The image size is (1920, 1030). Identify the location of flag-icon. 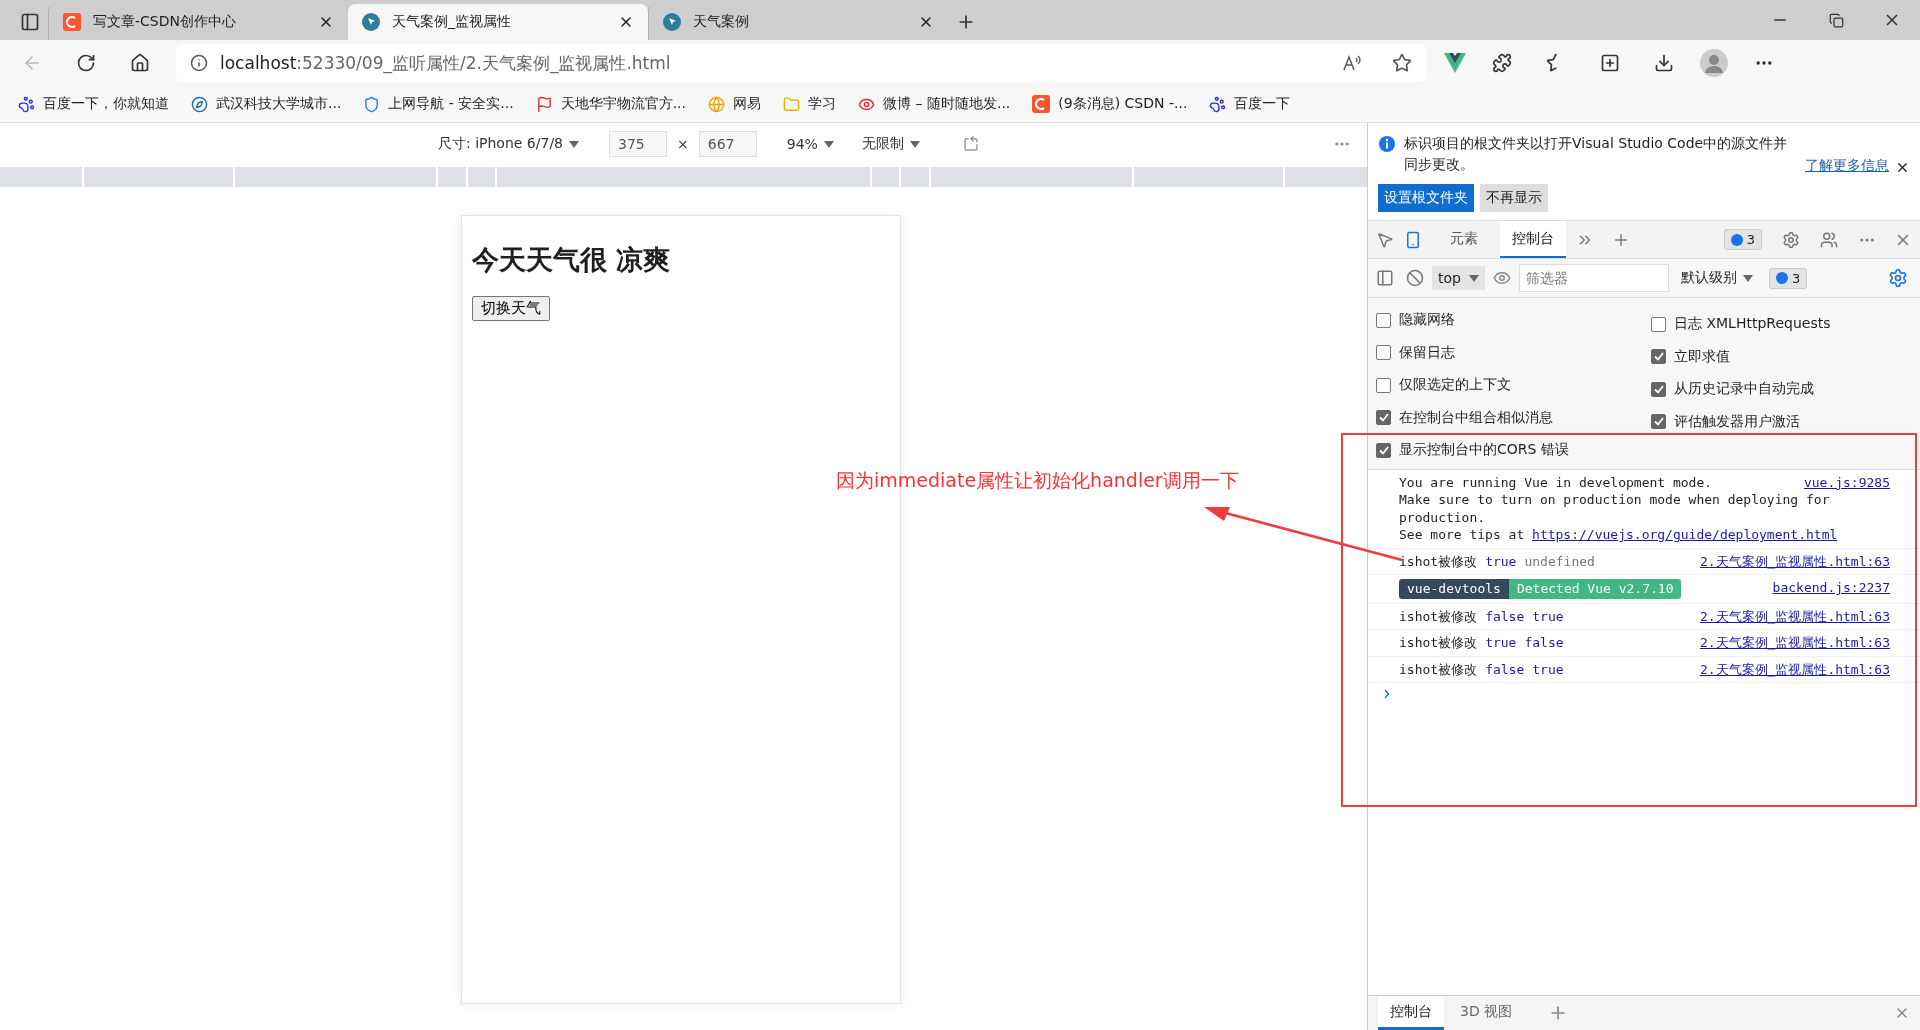
(544, 104).